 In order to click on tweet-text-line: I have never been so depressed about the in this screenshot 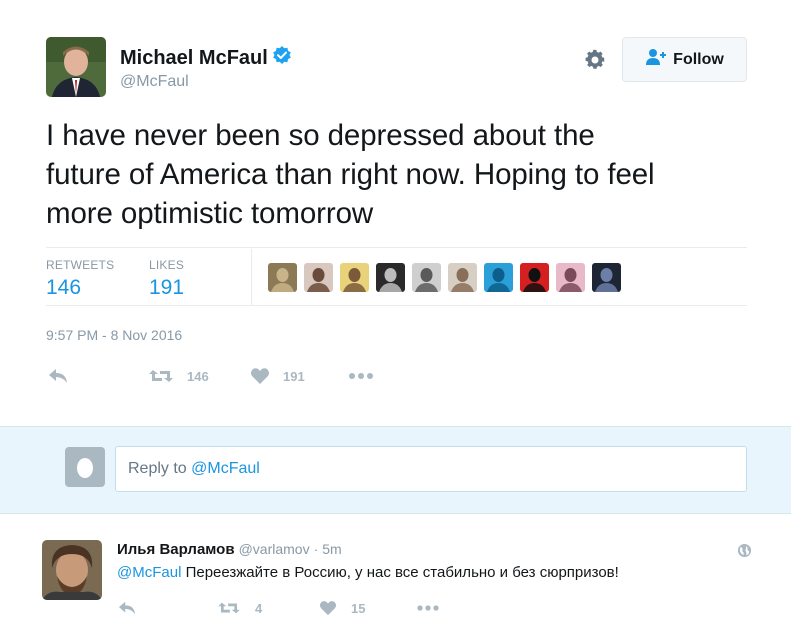, I will do `click(320, 135)`.